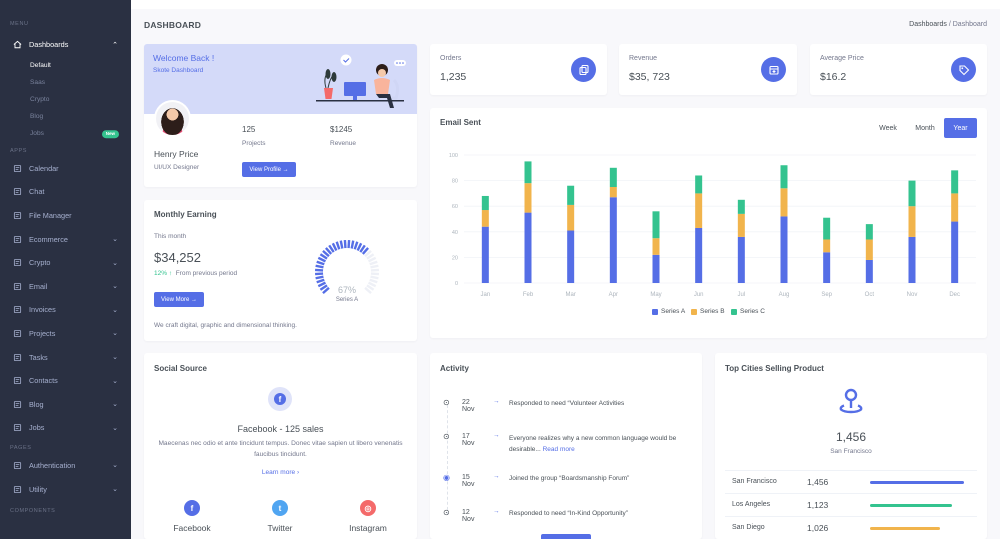 The height and width of the screenshot is (539, 1000). Describe the element at coordinates (65, 239) in the screenshot. I see `sidebar-item-ecommerce: Ecommerce ⌄` at that location.